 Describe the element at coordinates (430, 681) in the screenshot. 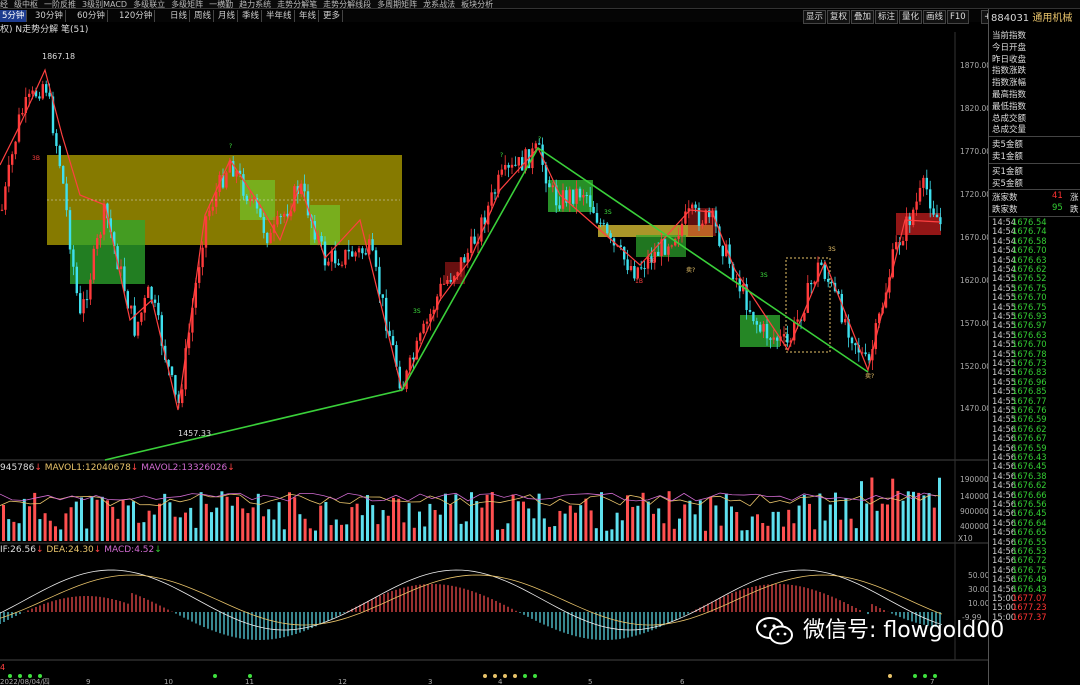

I see `time-axis-label: 3` at that location.